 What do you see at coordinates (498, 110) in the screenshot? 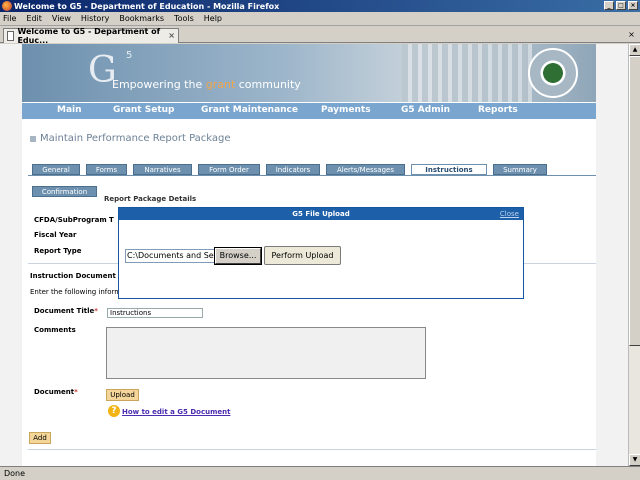
I see `nav-reports: Reports` at bounding box center [498, 110].